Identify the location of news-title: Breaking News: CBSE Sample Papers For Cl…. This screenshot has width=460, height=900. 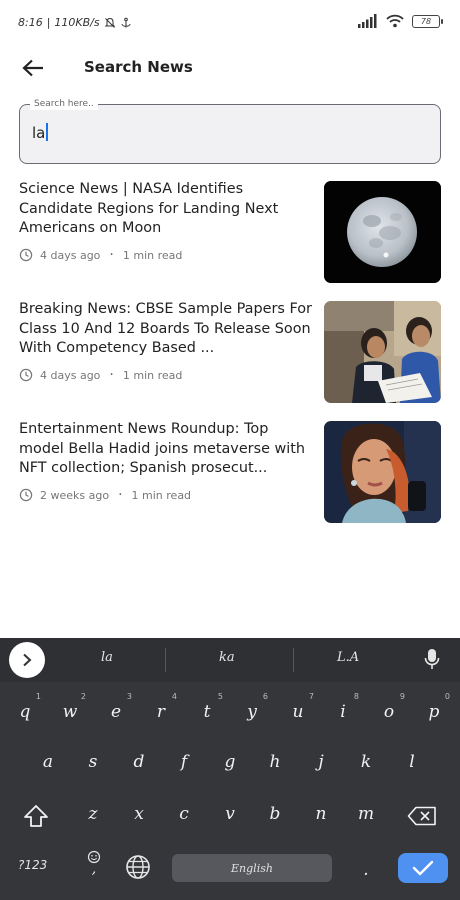
(165, 329).